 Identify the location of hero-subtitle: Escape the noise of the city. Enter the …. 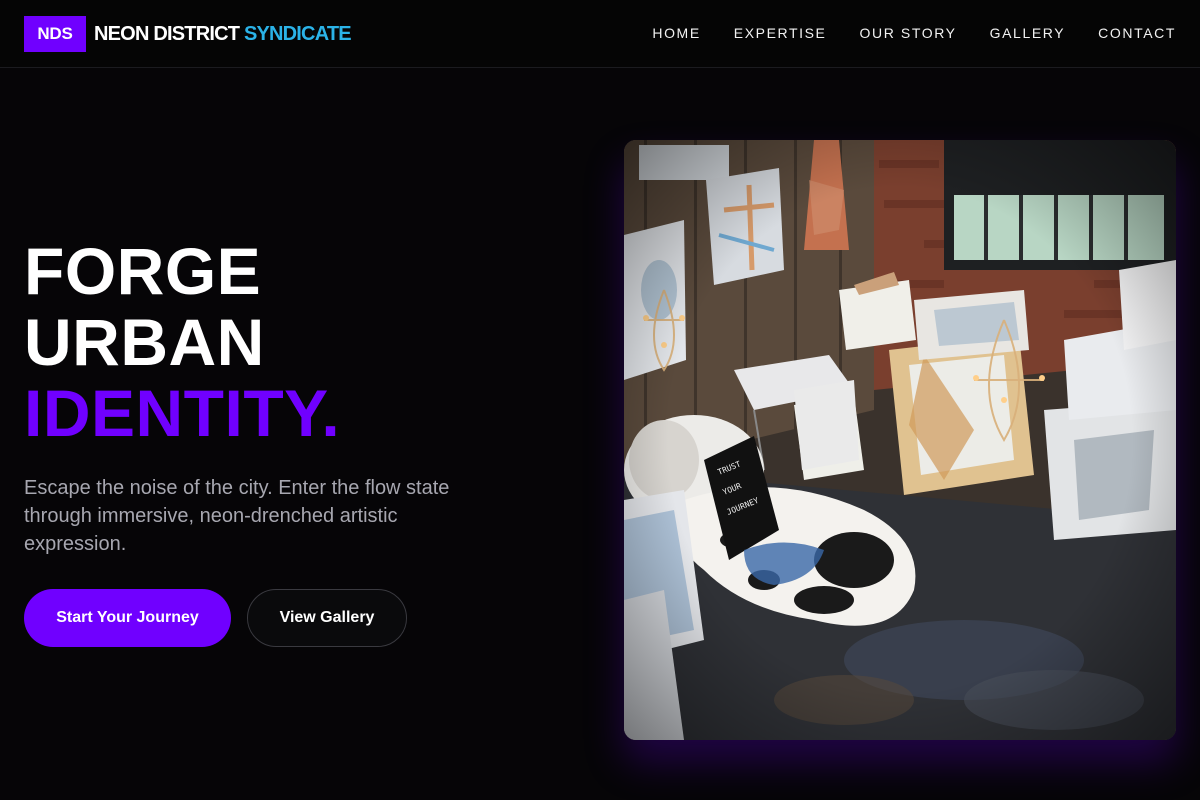
(237, 516).